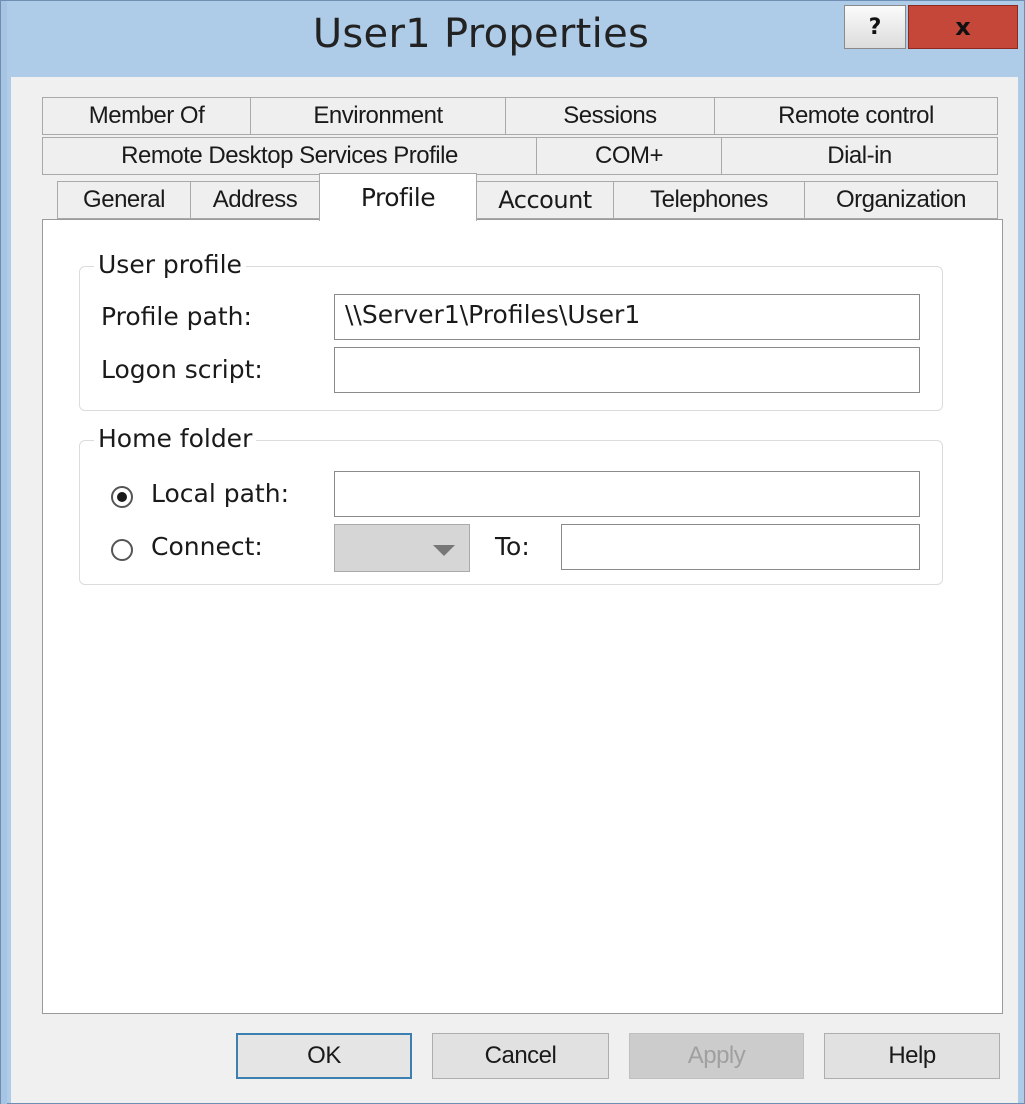  Describe the element at coordinates (610, 116) in the screenshot. I see `tab-sessions: Sessions` at that location.